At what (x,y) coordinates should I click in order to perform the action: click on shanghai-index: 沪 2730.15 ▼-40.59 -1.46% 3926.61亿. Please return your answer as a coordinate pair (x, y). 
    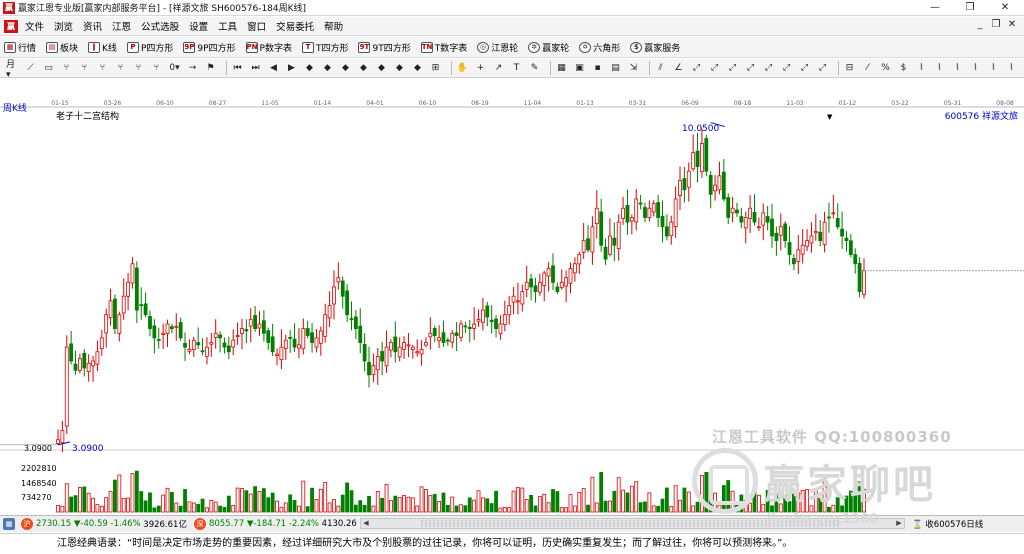
    Looking at the image, I should click on (102, 524).